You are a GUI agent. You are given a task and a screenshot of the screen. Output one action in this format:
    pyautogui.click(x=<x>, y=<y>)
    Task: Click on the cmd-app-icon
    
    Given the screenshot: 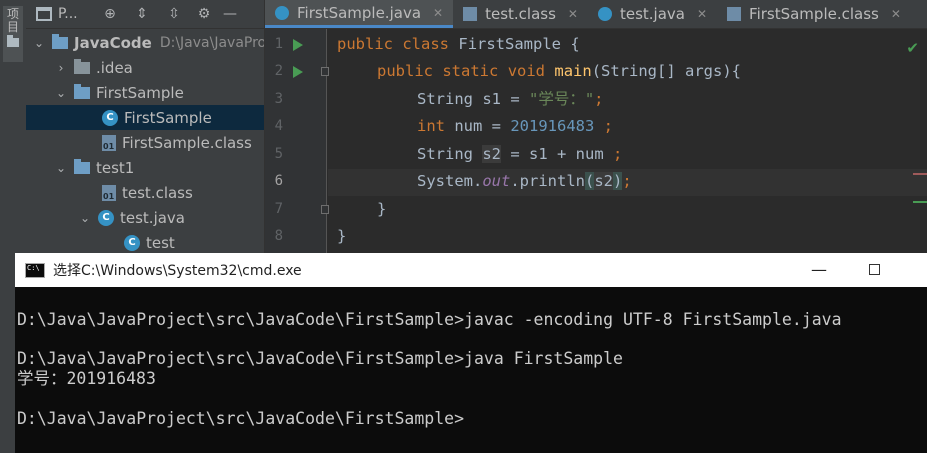 What is the action you would take?
    pyautogui.click(x=35, y=270)
    